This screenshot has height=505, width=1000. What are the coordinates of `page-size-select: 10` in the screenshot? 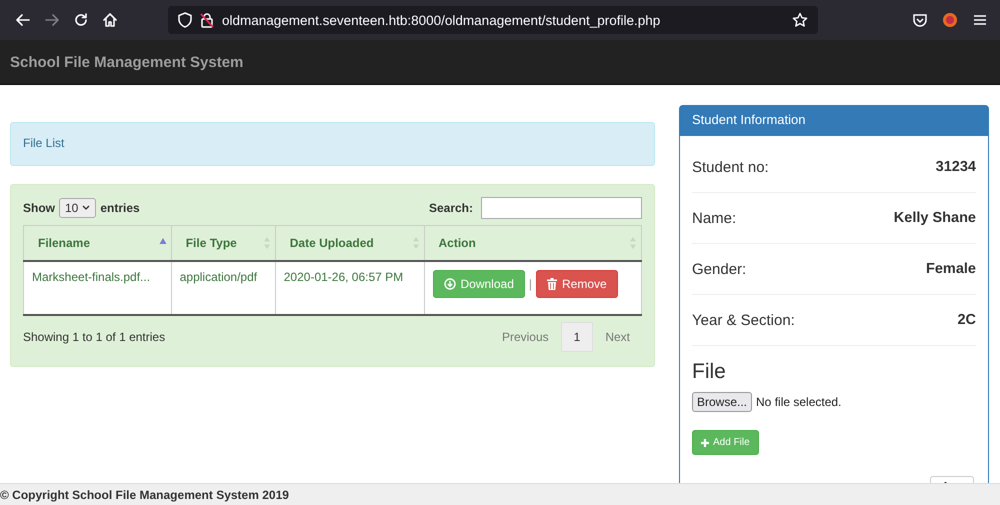 It's located at (77, 208).